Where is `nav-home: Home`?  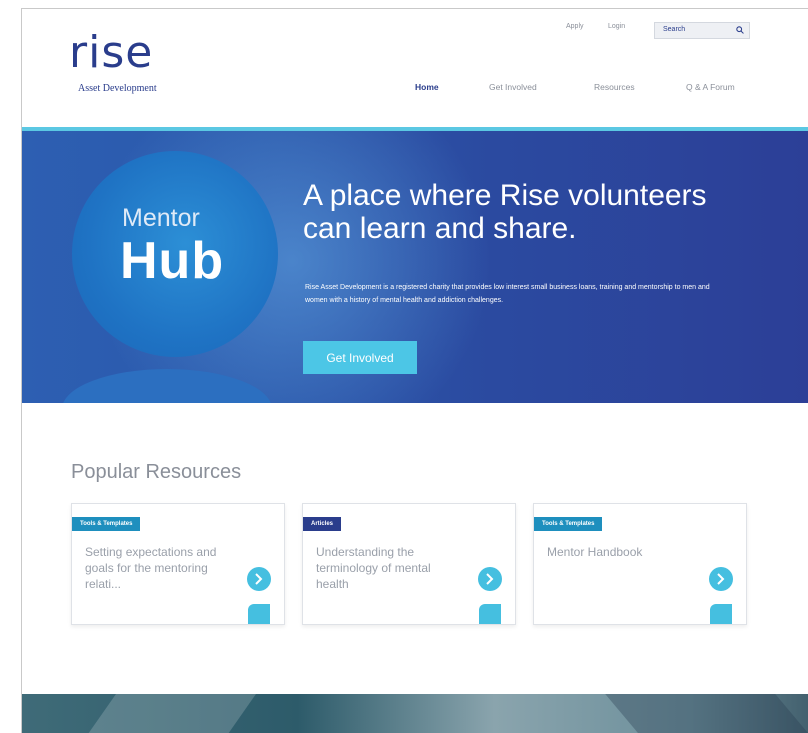
nav-home: Home is located at coordinates (427, 87).